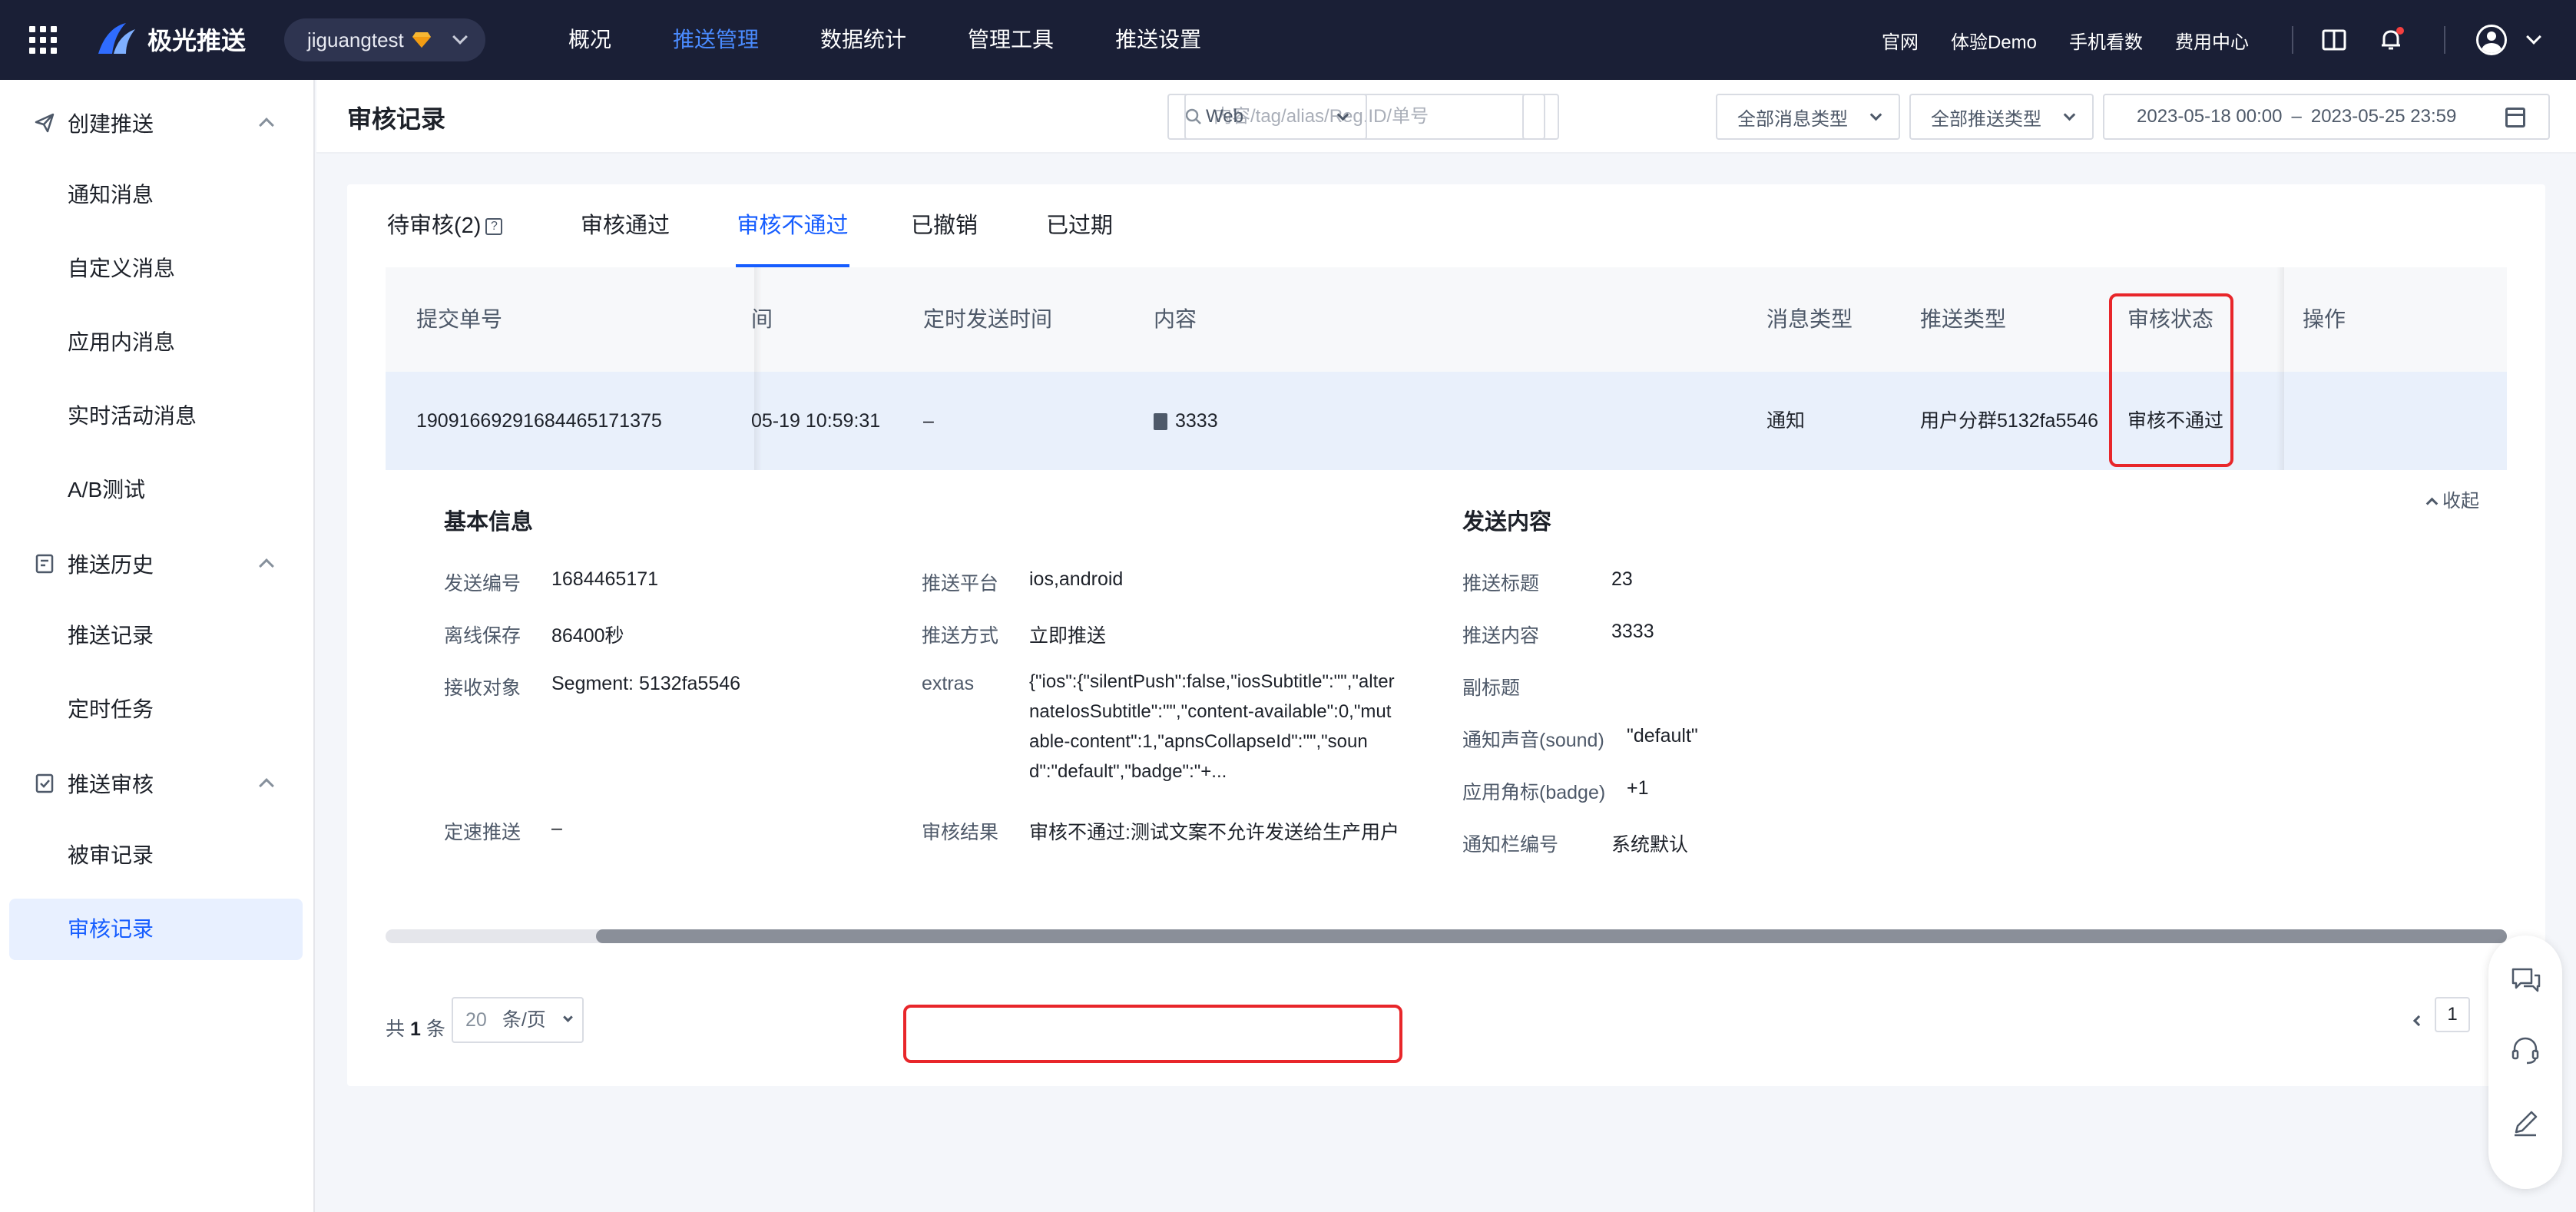  What do you see at coordinates (117, 38) in the screenshot?
I see `jiguang-logo-icon` at bounding box center [117, 38].